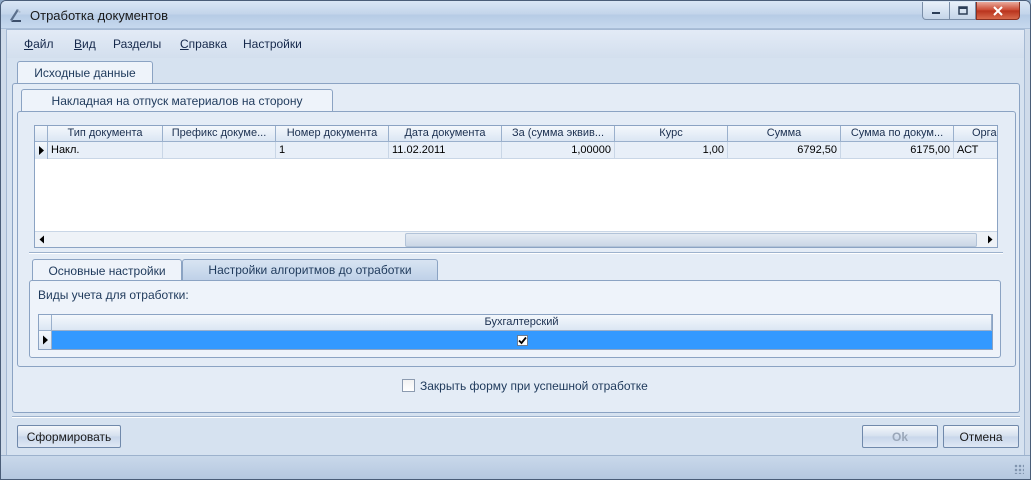 The width and height of the screenshot is (1031, 480). I want to click on menu-help: Справка, so click(203, 44).